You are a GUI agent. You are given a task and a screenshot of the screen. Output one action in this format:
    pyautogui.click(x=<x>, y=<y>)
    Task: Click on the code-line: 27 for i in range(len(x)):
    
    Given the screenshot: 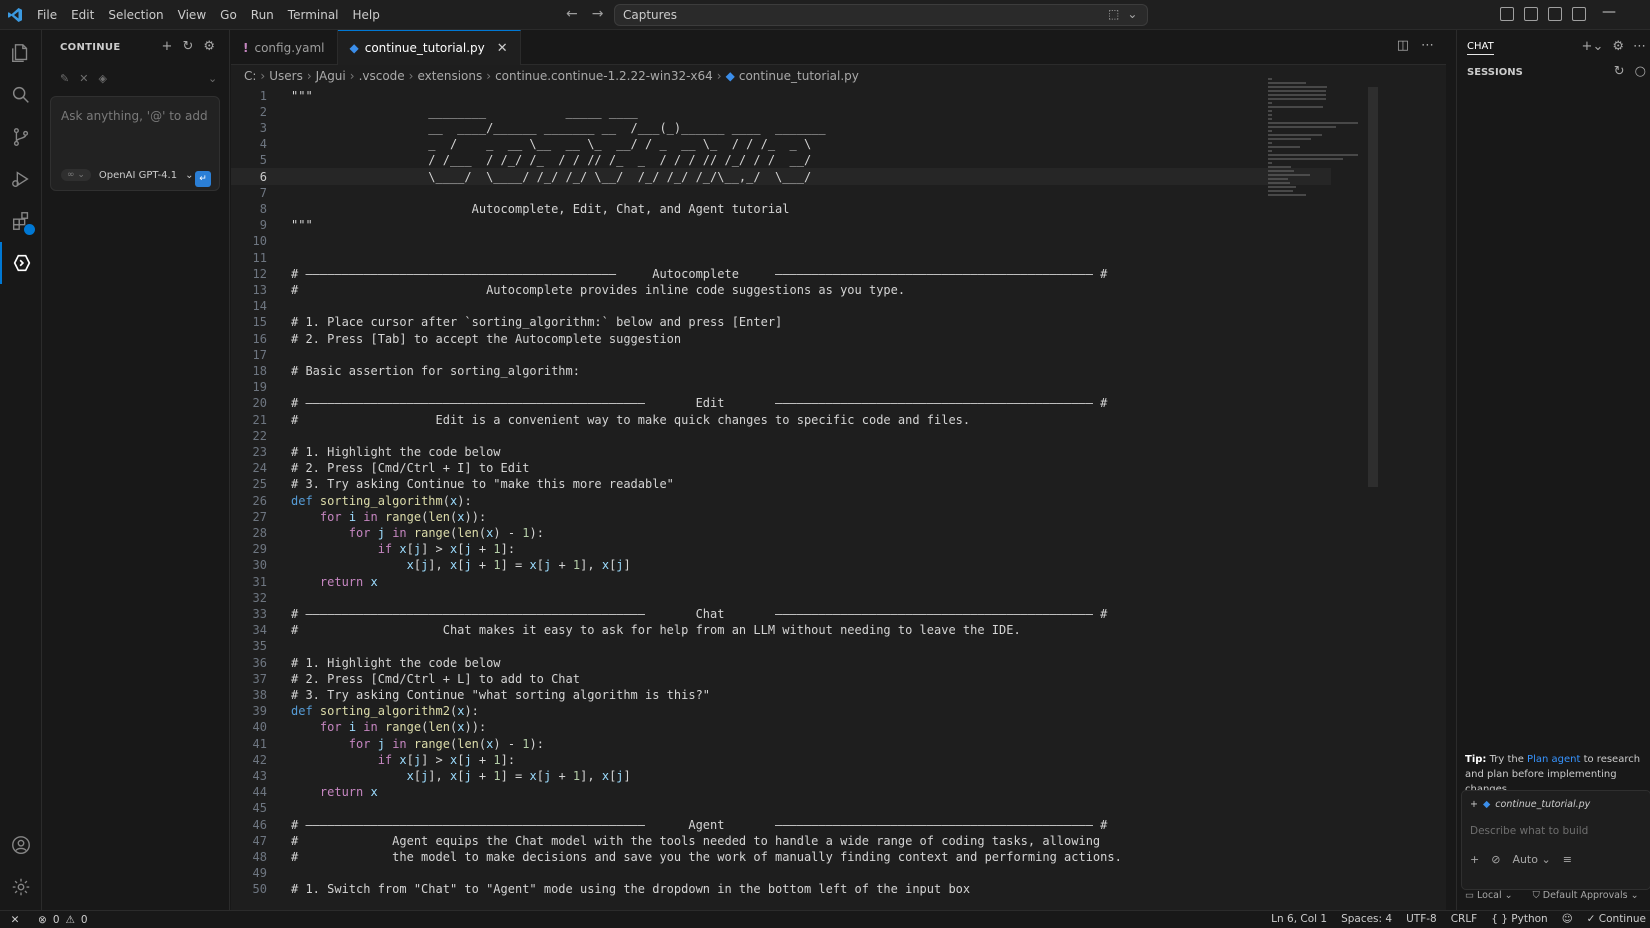 What is the action you would take?
    pyautogui.click(x=781, y=516)
    